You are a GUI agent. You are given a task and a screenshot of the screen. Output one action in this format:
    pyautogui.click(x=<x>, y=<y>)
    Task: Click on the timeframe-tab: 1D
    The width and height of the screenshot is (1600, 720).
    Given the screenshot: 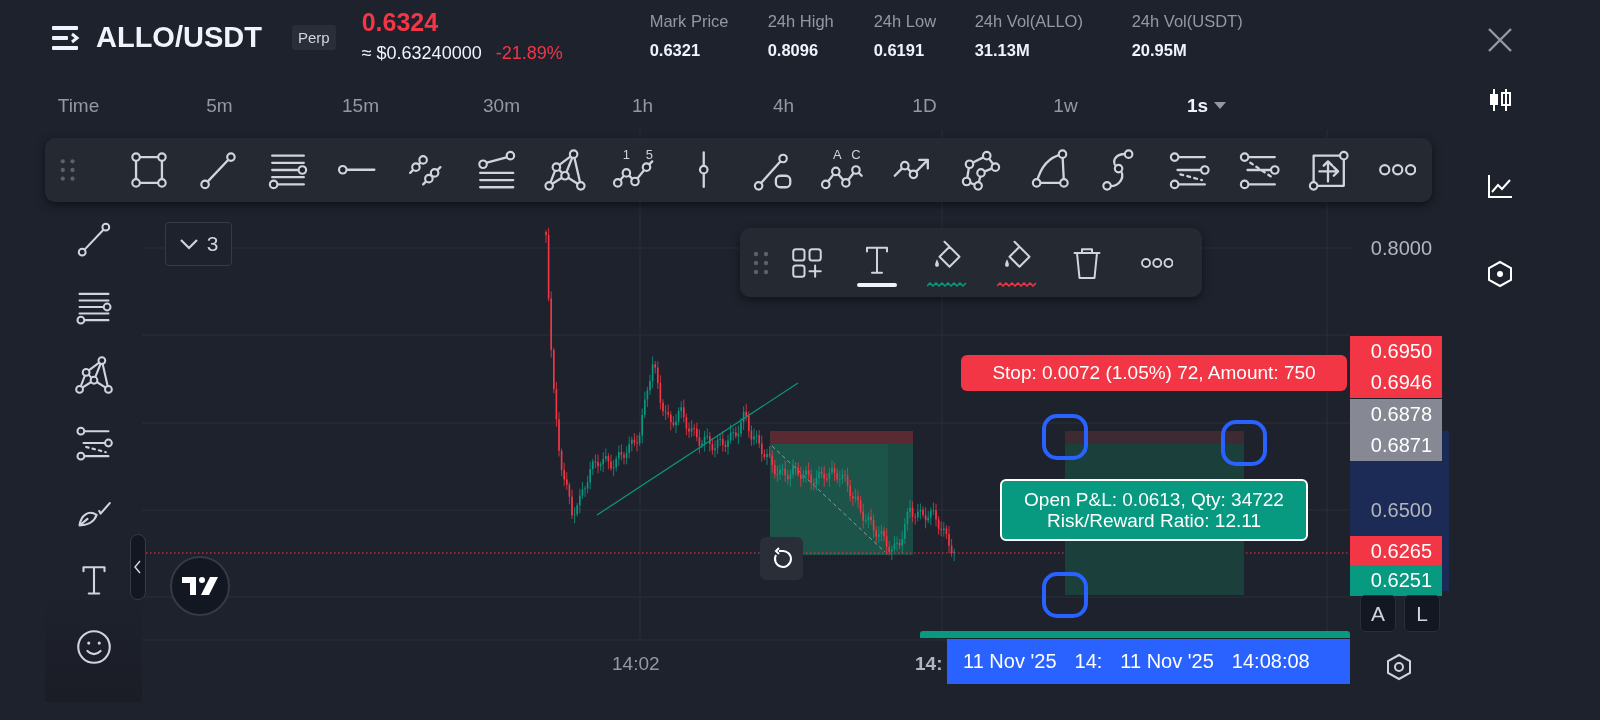 What is the action you would take?
    pyautogui.click(x=924, y=106)
    